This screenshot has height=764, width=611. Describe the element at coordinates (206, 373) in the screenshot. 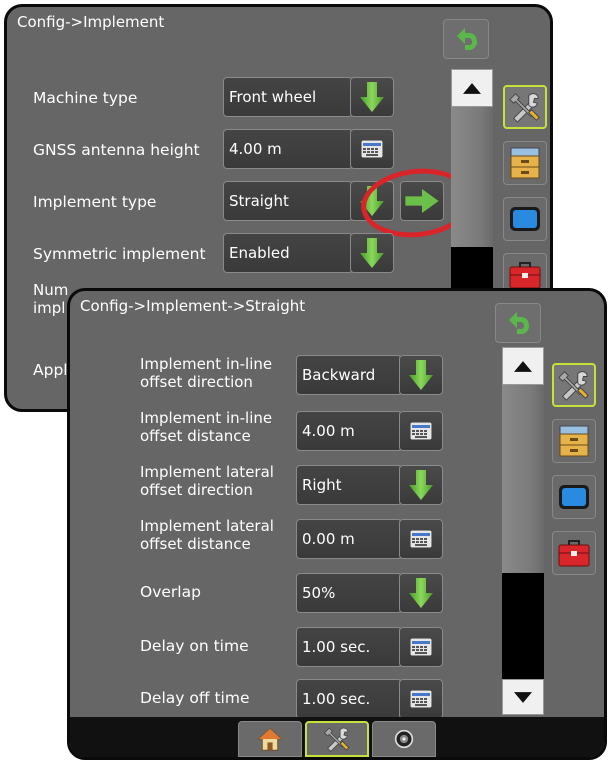

I see `inline-offset-direction-label: Implement in-line offset direction` at that location.